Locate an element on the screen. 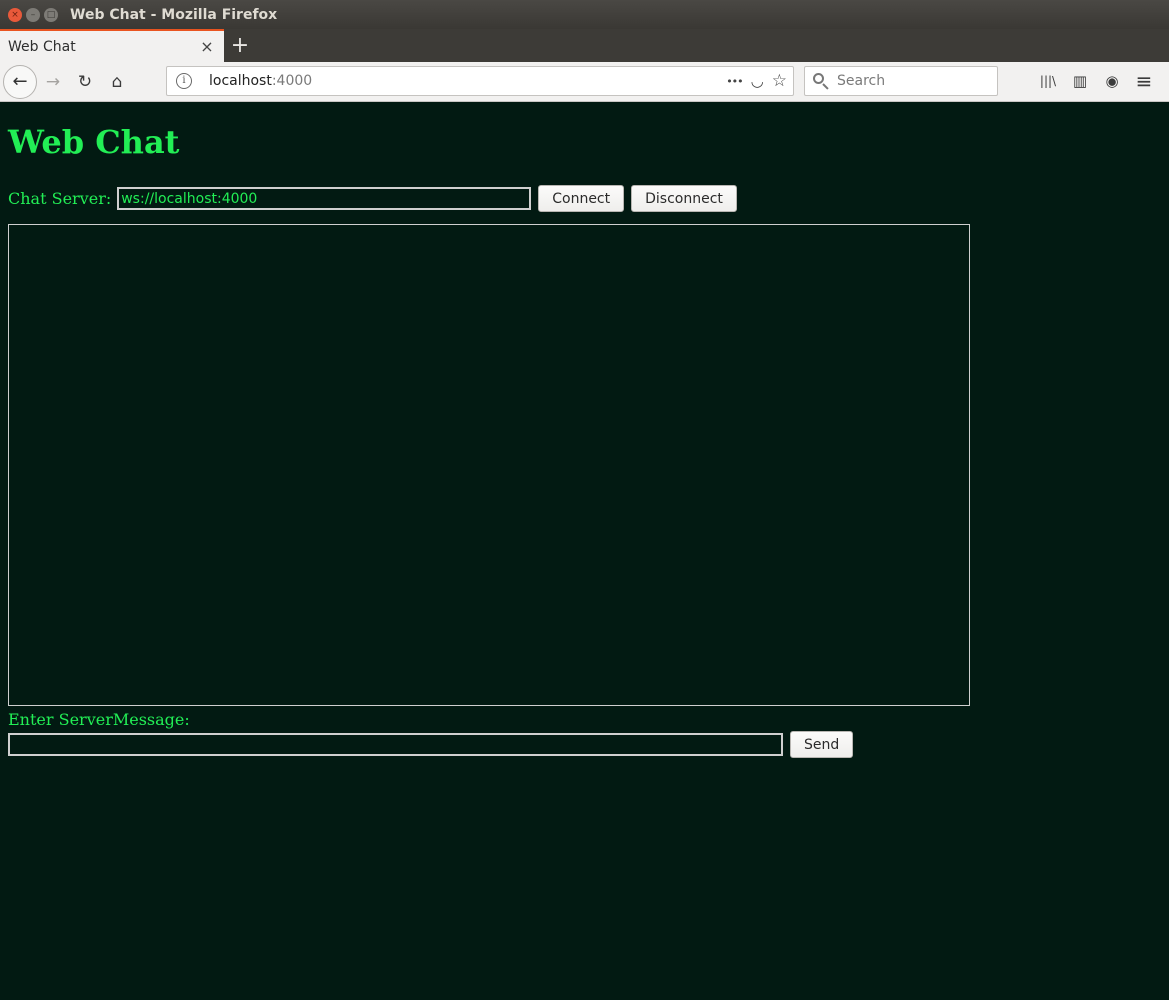  send-row: Send is located at coordinates (431, 744).